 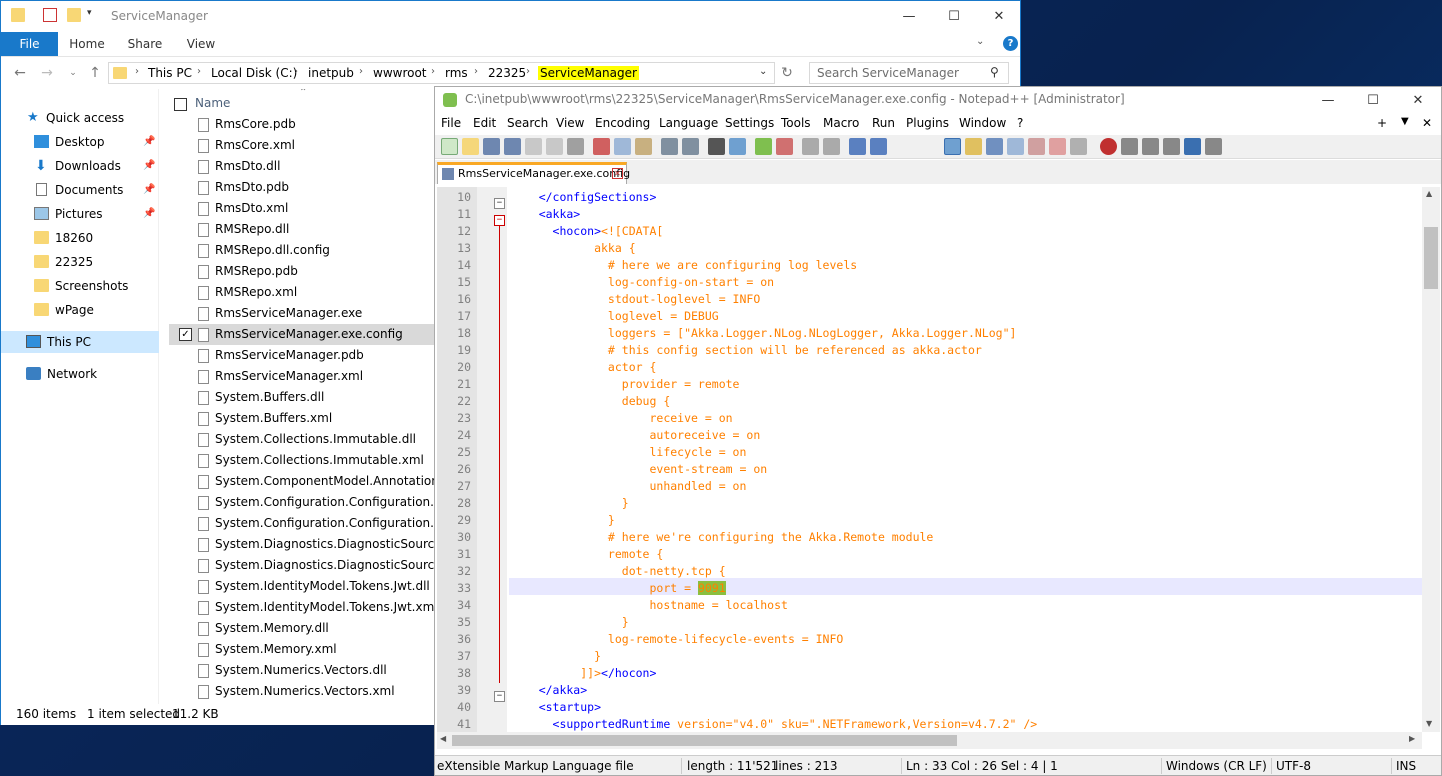 What do you see at coordinates (841, 123) in the screenshot?
I see `menu-macro: Macro` at bounding box center [841, 123].